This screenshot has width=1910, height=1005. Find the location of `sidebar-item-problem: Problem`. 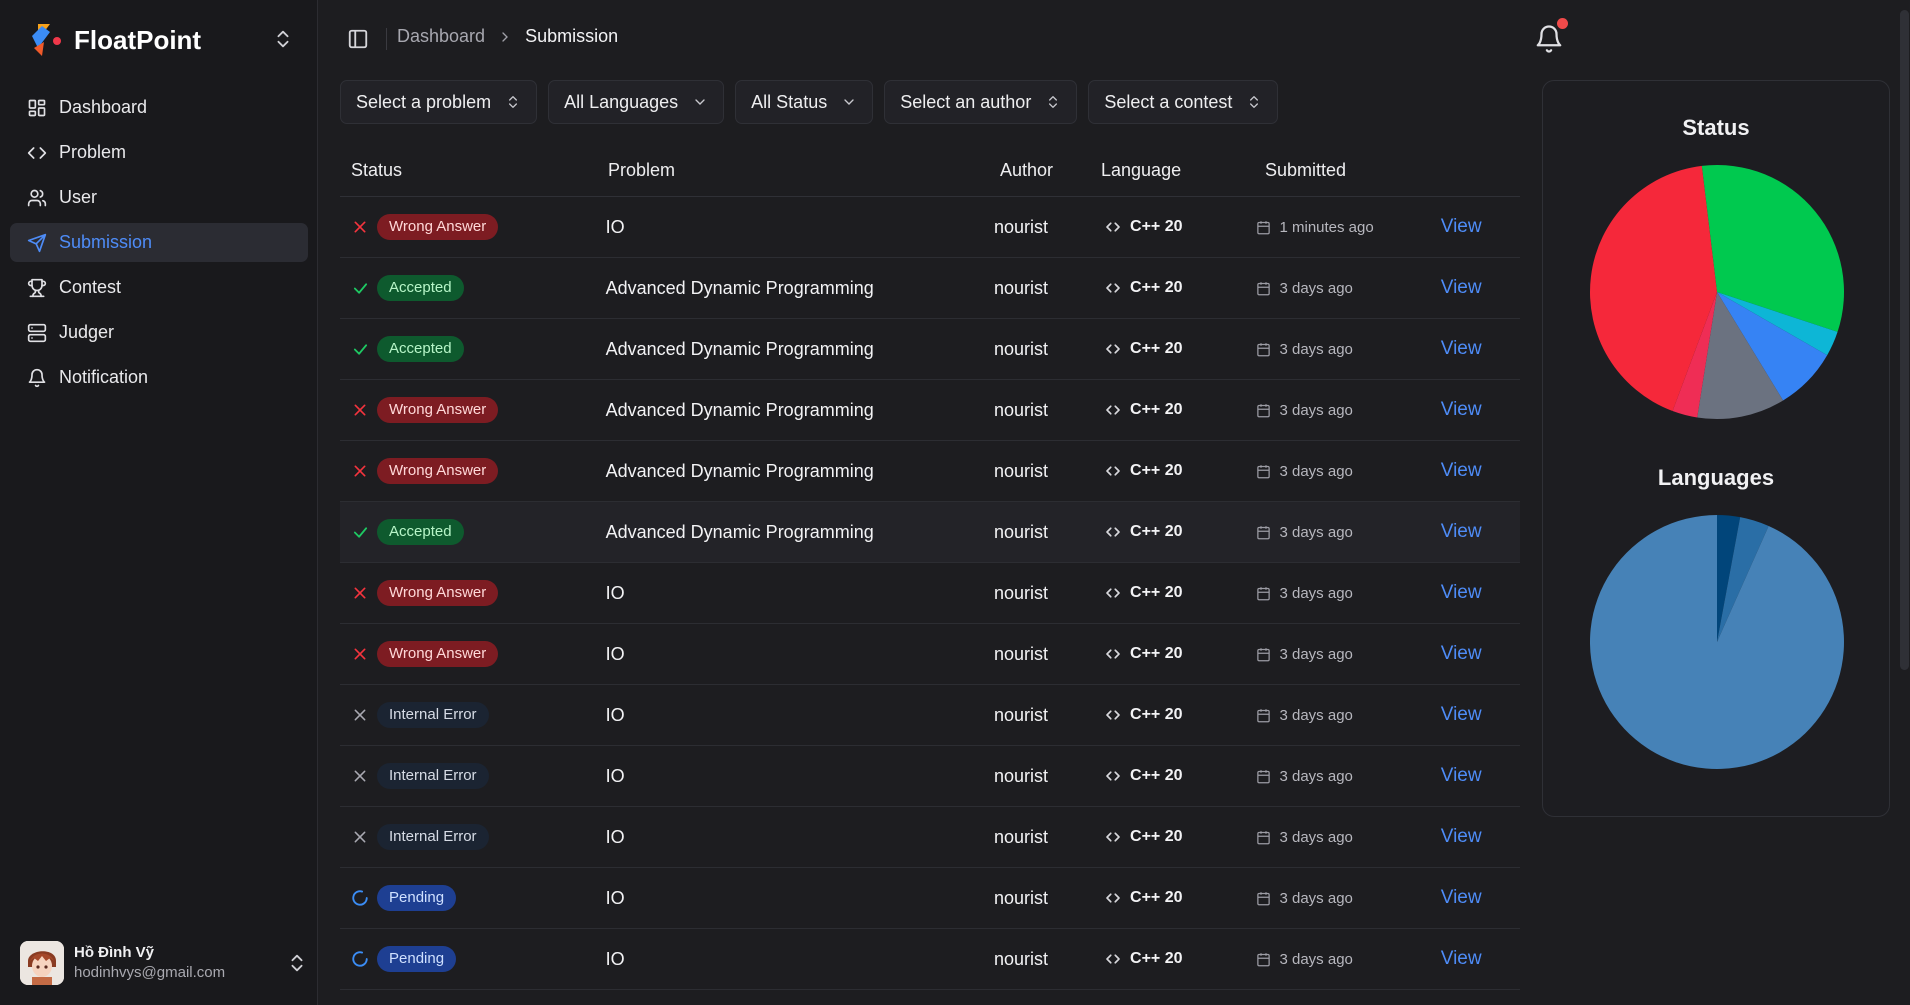

sidebar-item-problem: Problem is located at coordinates (159, 152).